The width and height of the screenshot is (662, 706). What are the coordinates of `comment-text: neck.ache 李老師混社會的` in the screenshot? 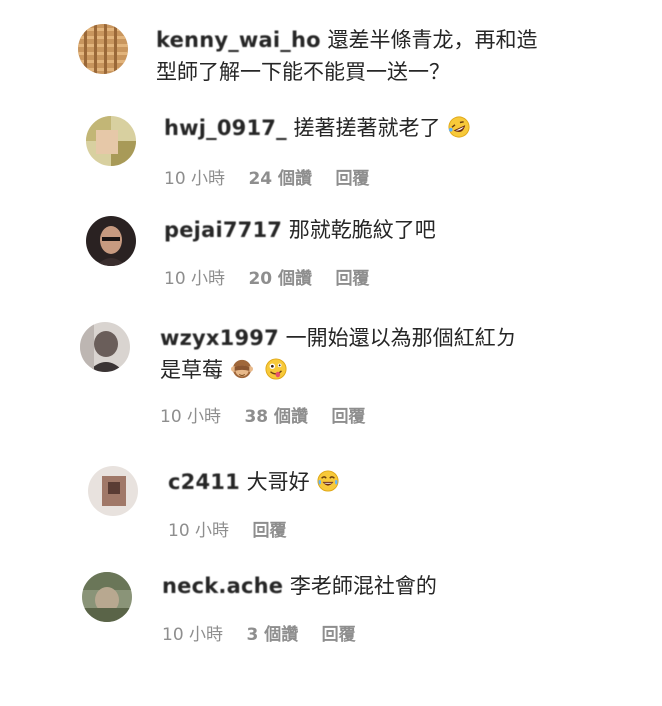 It's located at (299, 586).